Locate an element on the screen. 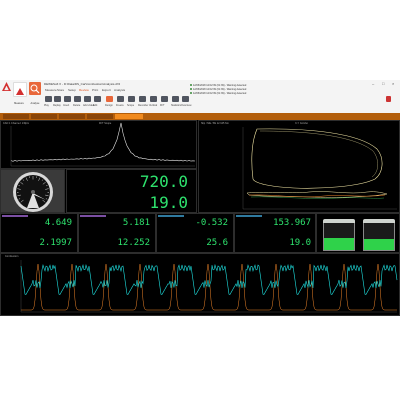 This screenshot has height=400, width=400. ribbon-button-recorder is located at coordinates (142, 99).